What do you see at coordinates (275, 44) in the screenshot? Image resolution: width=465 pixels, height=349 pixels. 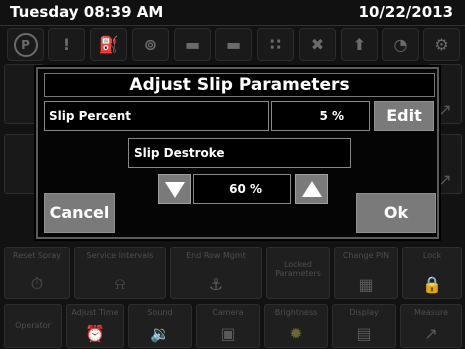 I see `hydraulic-icon: ∷` at bounding box center [275, 44].